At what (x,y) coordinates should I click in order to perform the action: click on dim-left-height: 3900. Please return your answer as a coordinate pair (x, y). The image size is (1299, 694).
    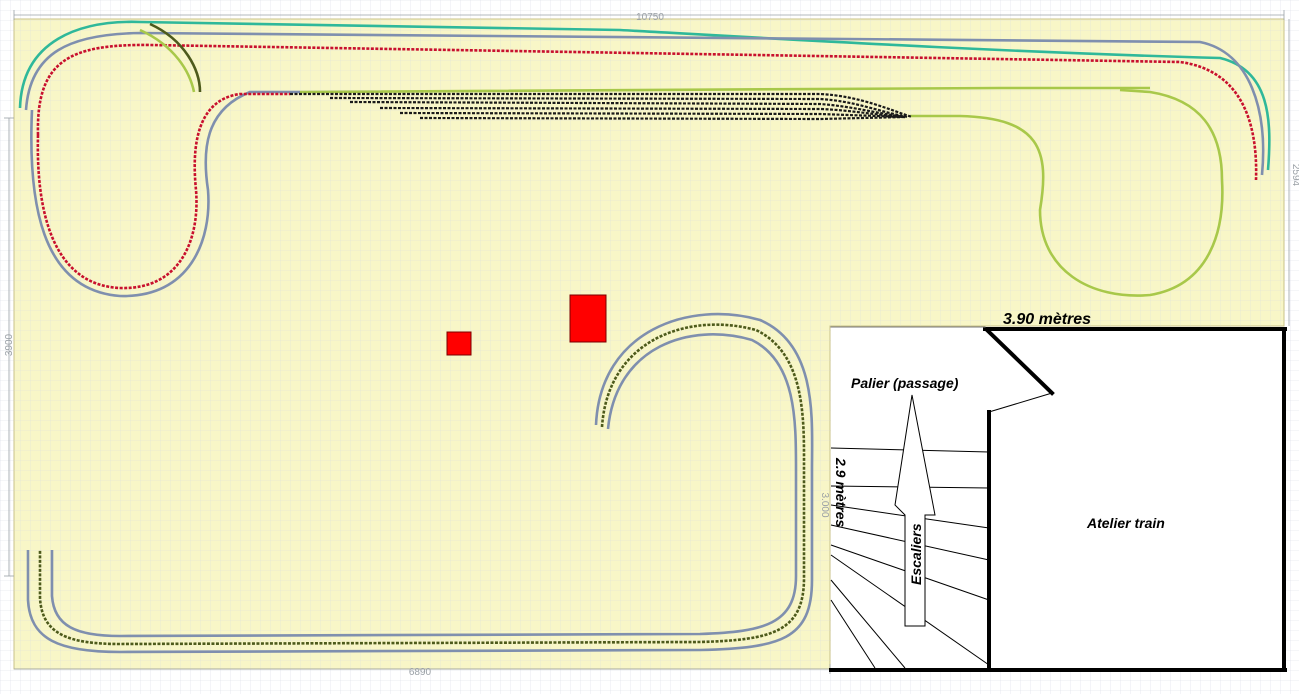
    Looking at the image, I should click on (9, 344).